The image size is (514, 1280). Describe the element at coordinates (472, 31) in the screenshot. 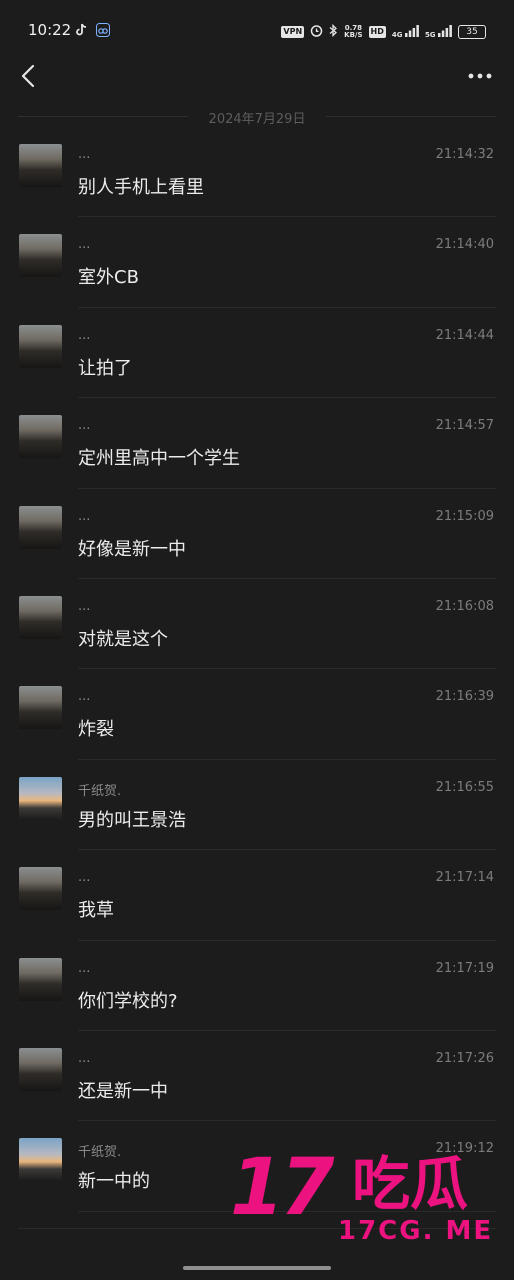

I see `battery-indicator: 35` at that location.